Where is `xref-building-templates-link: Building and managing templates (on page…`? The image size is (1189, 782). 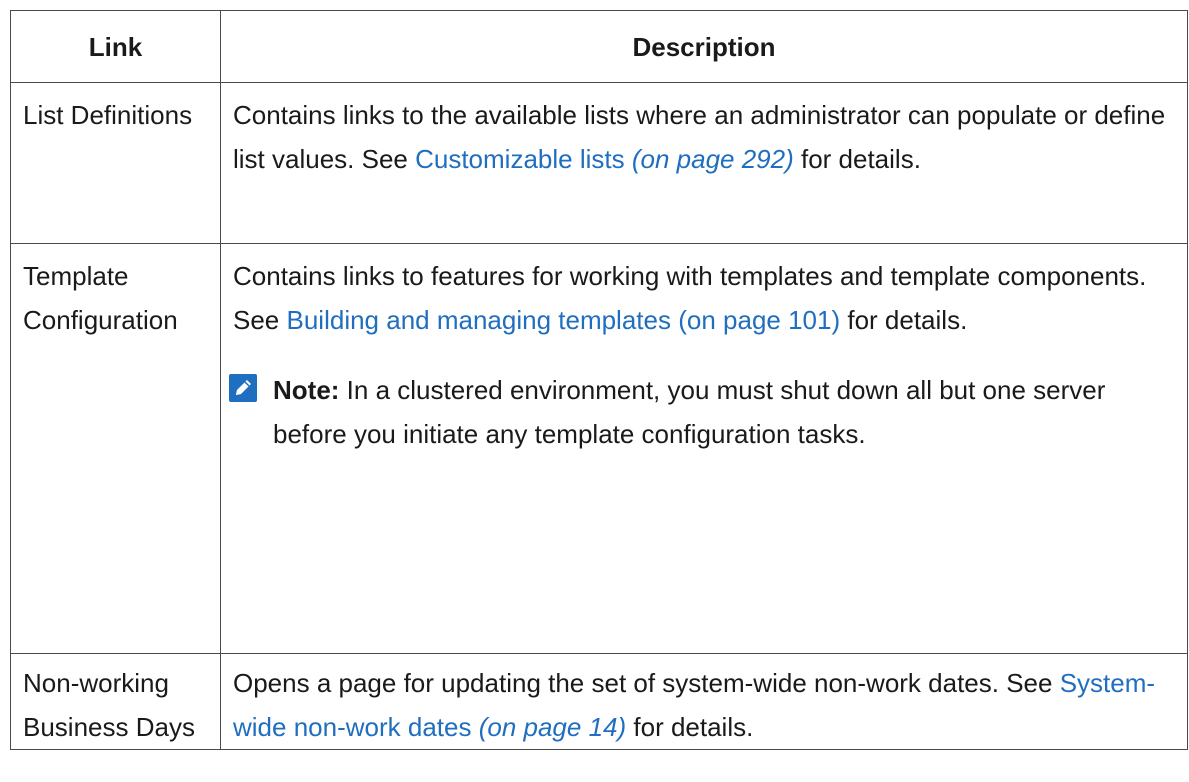 xref-building-templates-link: Building and managing templates (on page… is located at coordinates (564, 320).